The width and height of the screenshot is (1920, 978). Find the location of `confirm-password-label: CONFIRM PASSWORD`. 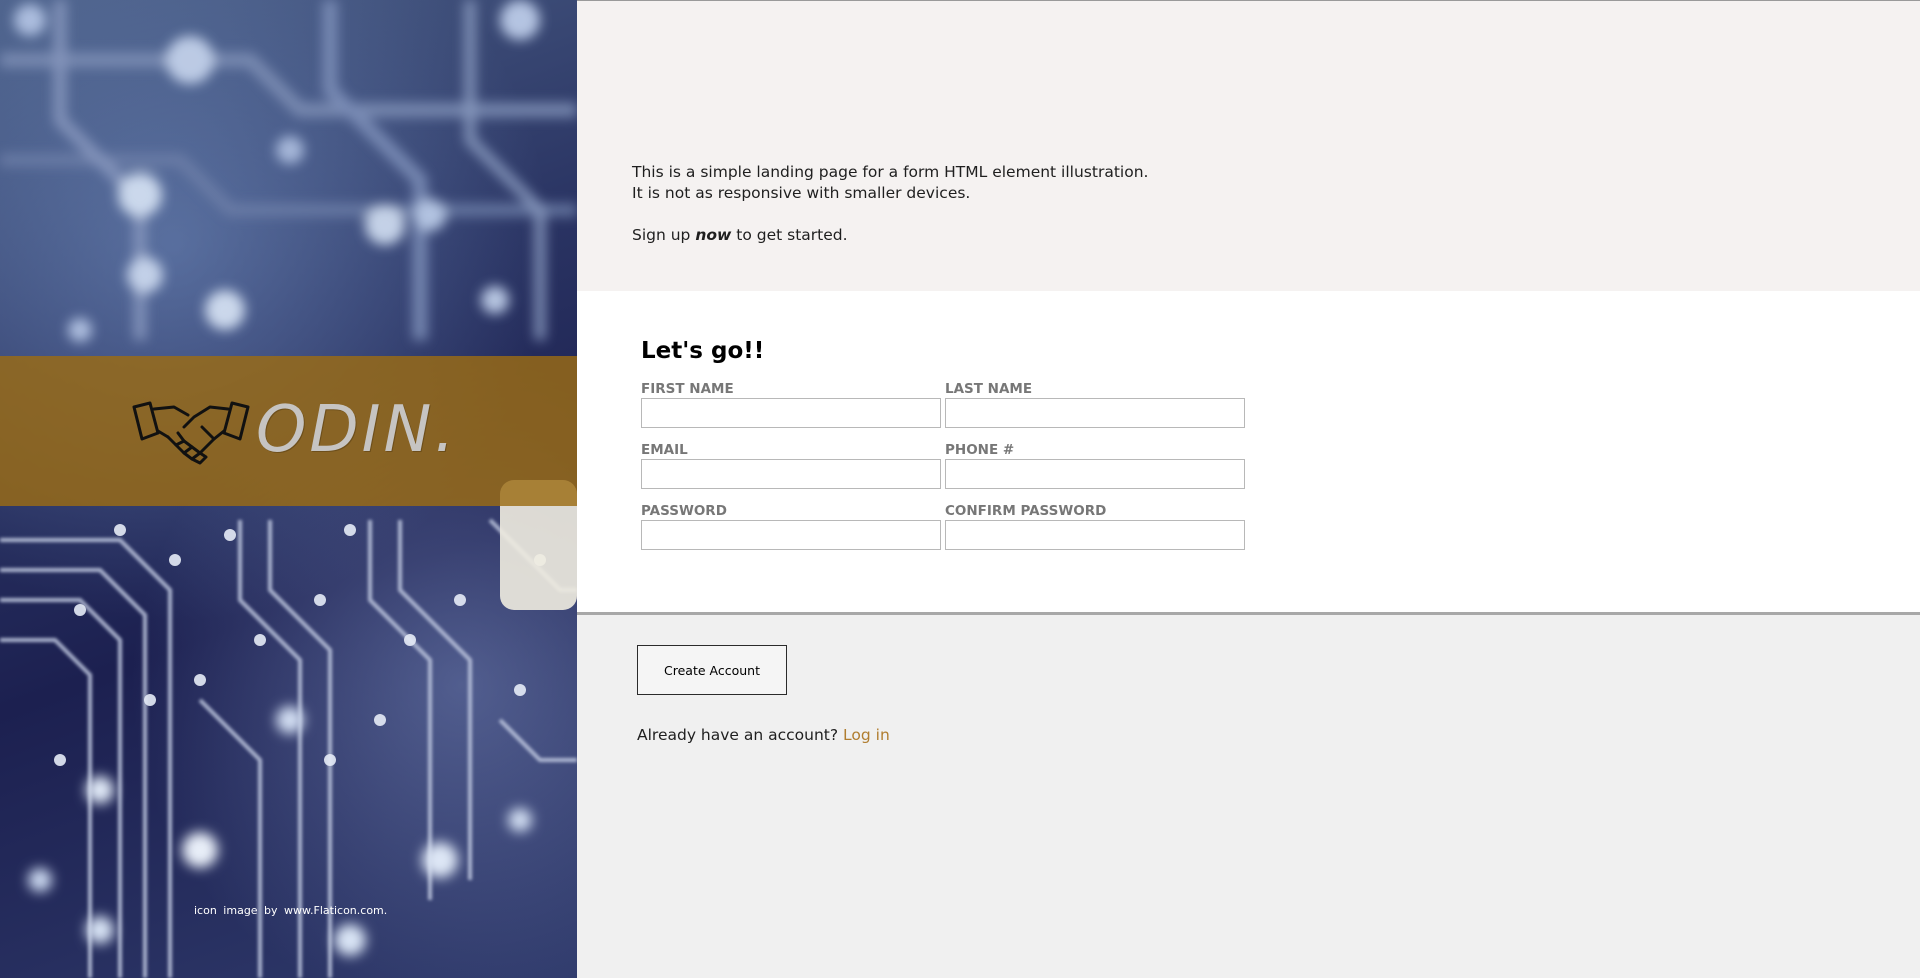

confirm-password-label: CONFIRM PASSWORD is located at coordinates (1026, 511).